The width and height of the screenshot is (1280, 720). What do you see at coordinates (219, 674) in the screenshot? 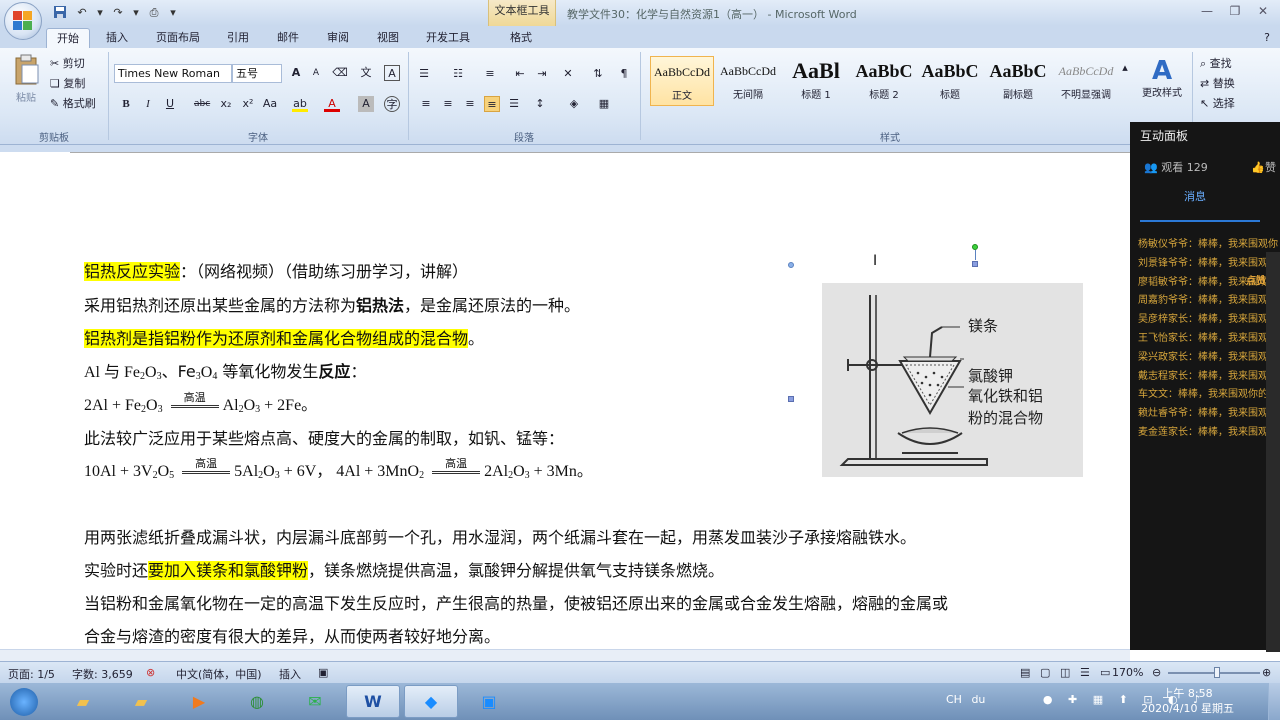
I see `language-indicator: 中文(简体，中国)` at bounding box center [219, 674].